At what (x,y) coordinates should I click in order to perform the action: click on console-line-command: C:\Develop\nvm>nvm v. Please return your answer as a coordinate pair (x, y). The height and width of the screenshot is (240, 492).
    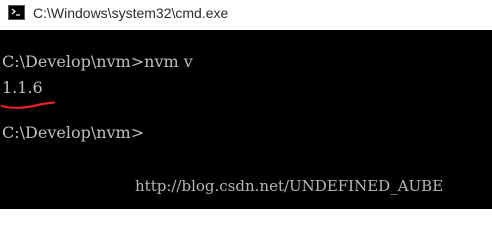
    Looking at the image, I should click on (97, 61).